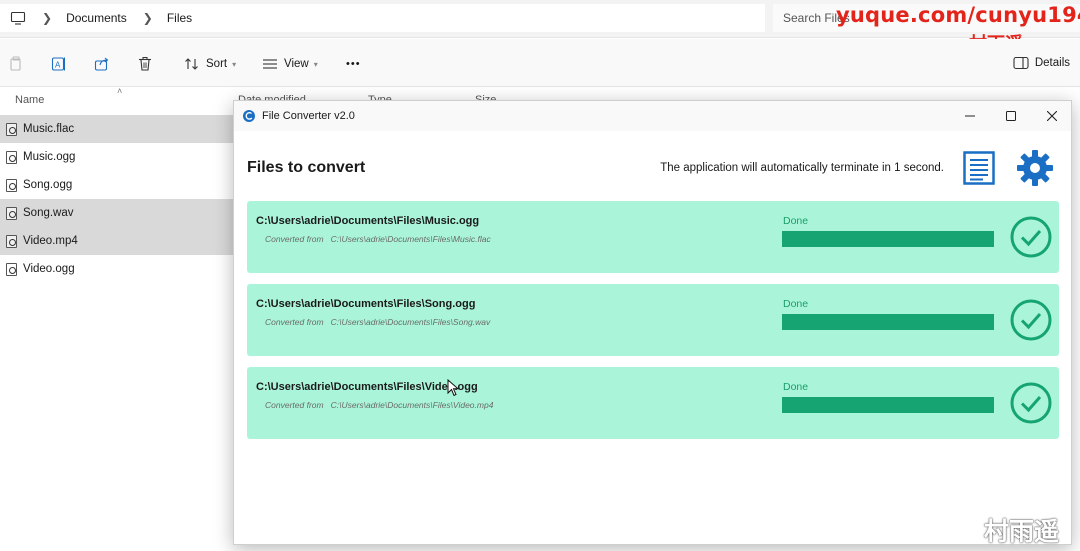 Image resolution: width=1080 pixels, height=551 pixels. What do you see at coordinates (49, 129) in the screenshot?
I see `file-name: Music.flac` at bounding box center [49, 129].